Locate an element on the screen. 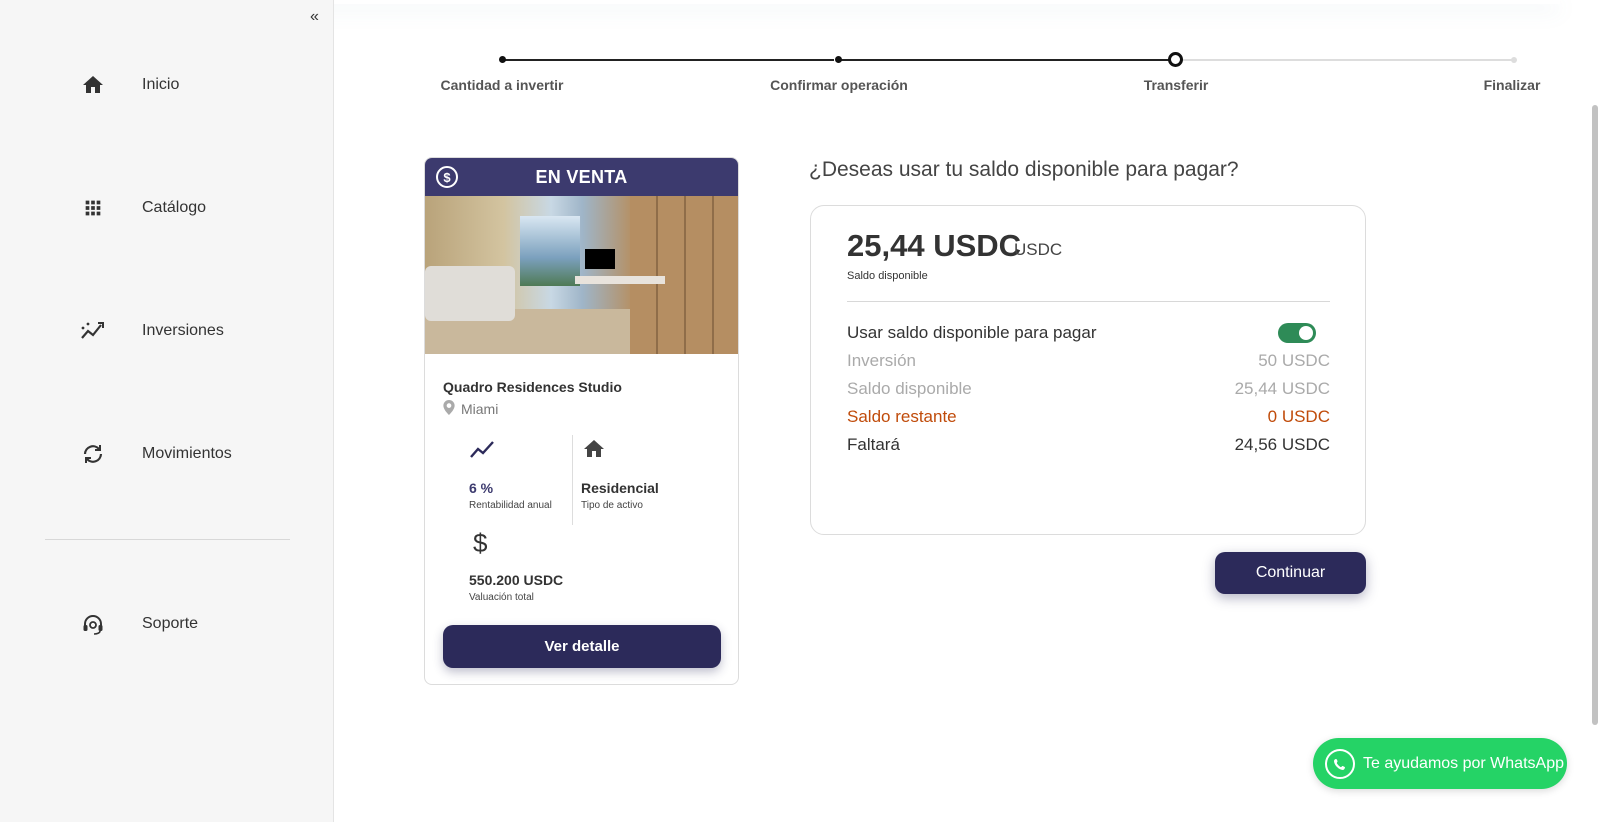 Image resolution: width=1600 pixels, height=822 pixels. step-label-cantidad: Cantidad a invertir is located at coordinates (502, 85).